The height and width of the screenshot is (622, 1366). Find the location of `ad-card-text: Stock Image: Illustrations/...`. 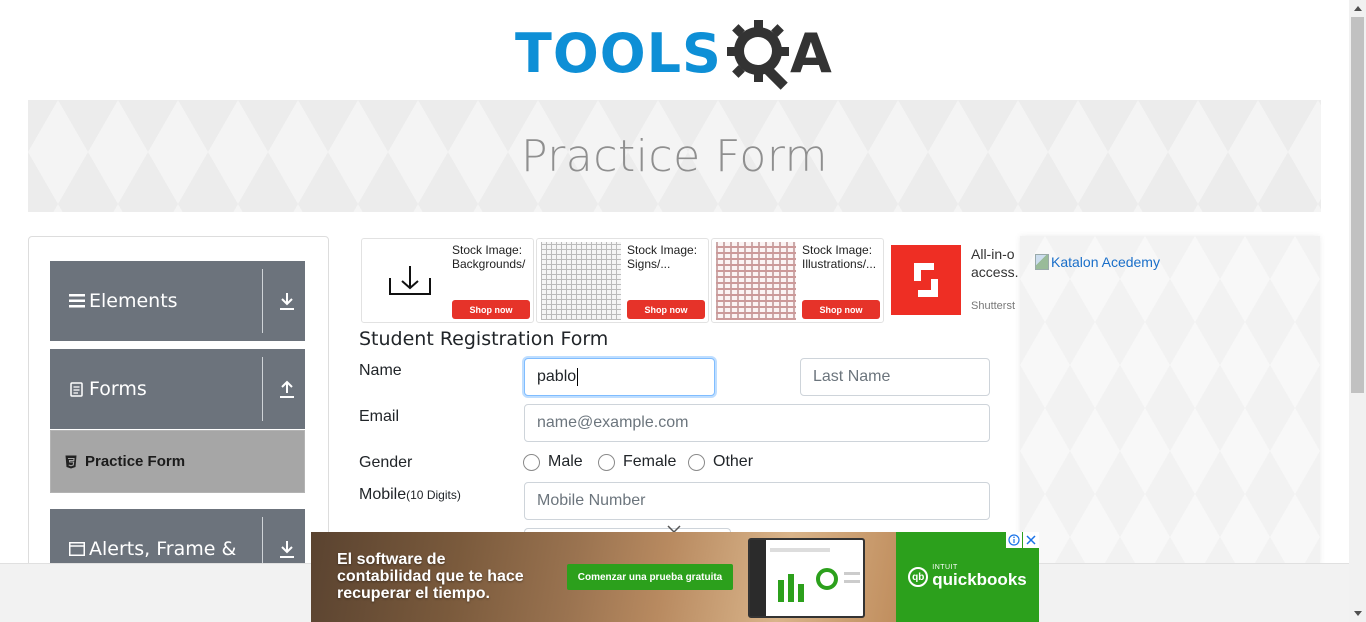

ad-card-text: Stock Image: Illustrations/... is located at coordinates (842, 257).